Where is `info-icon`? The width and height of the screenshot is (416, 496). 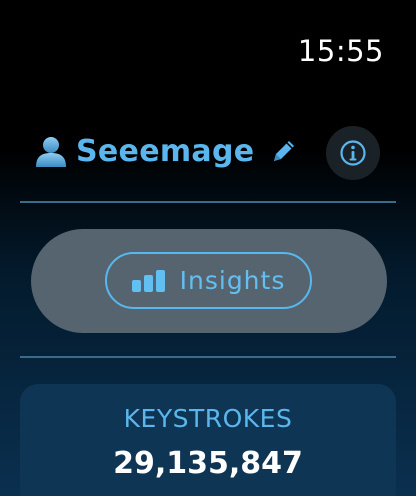
info-icon is located at coordinates (353, 153).